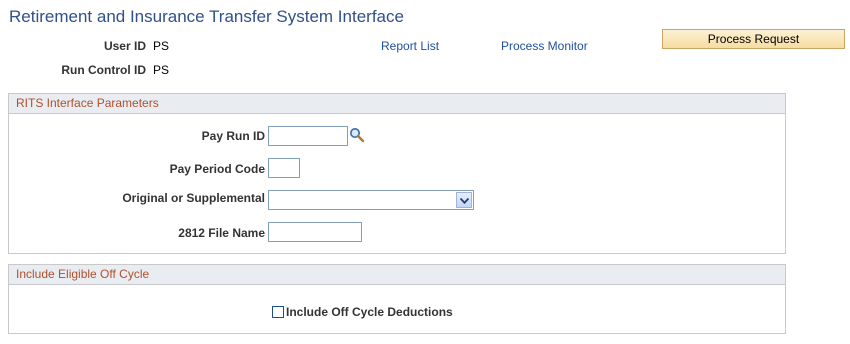 Image resolution: width=850 pixels, height=344 pixels. I want to click on file-name-2812-input, so click(315, 232).